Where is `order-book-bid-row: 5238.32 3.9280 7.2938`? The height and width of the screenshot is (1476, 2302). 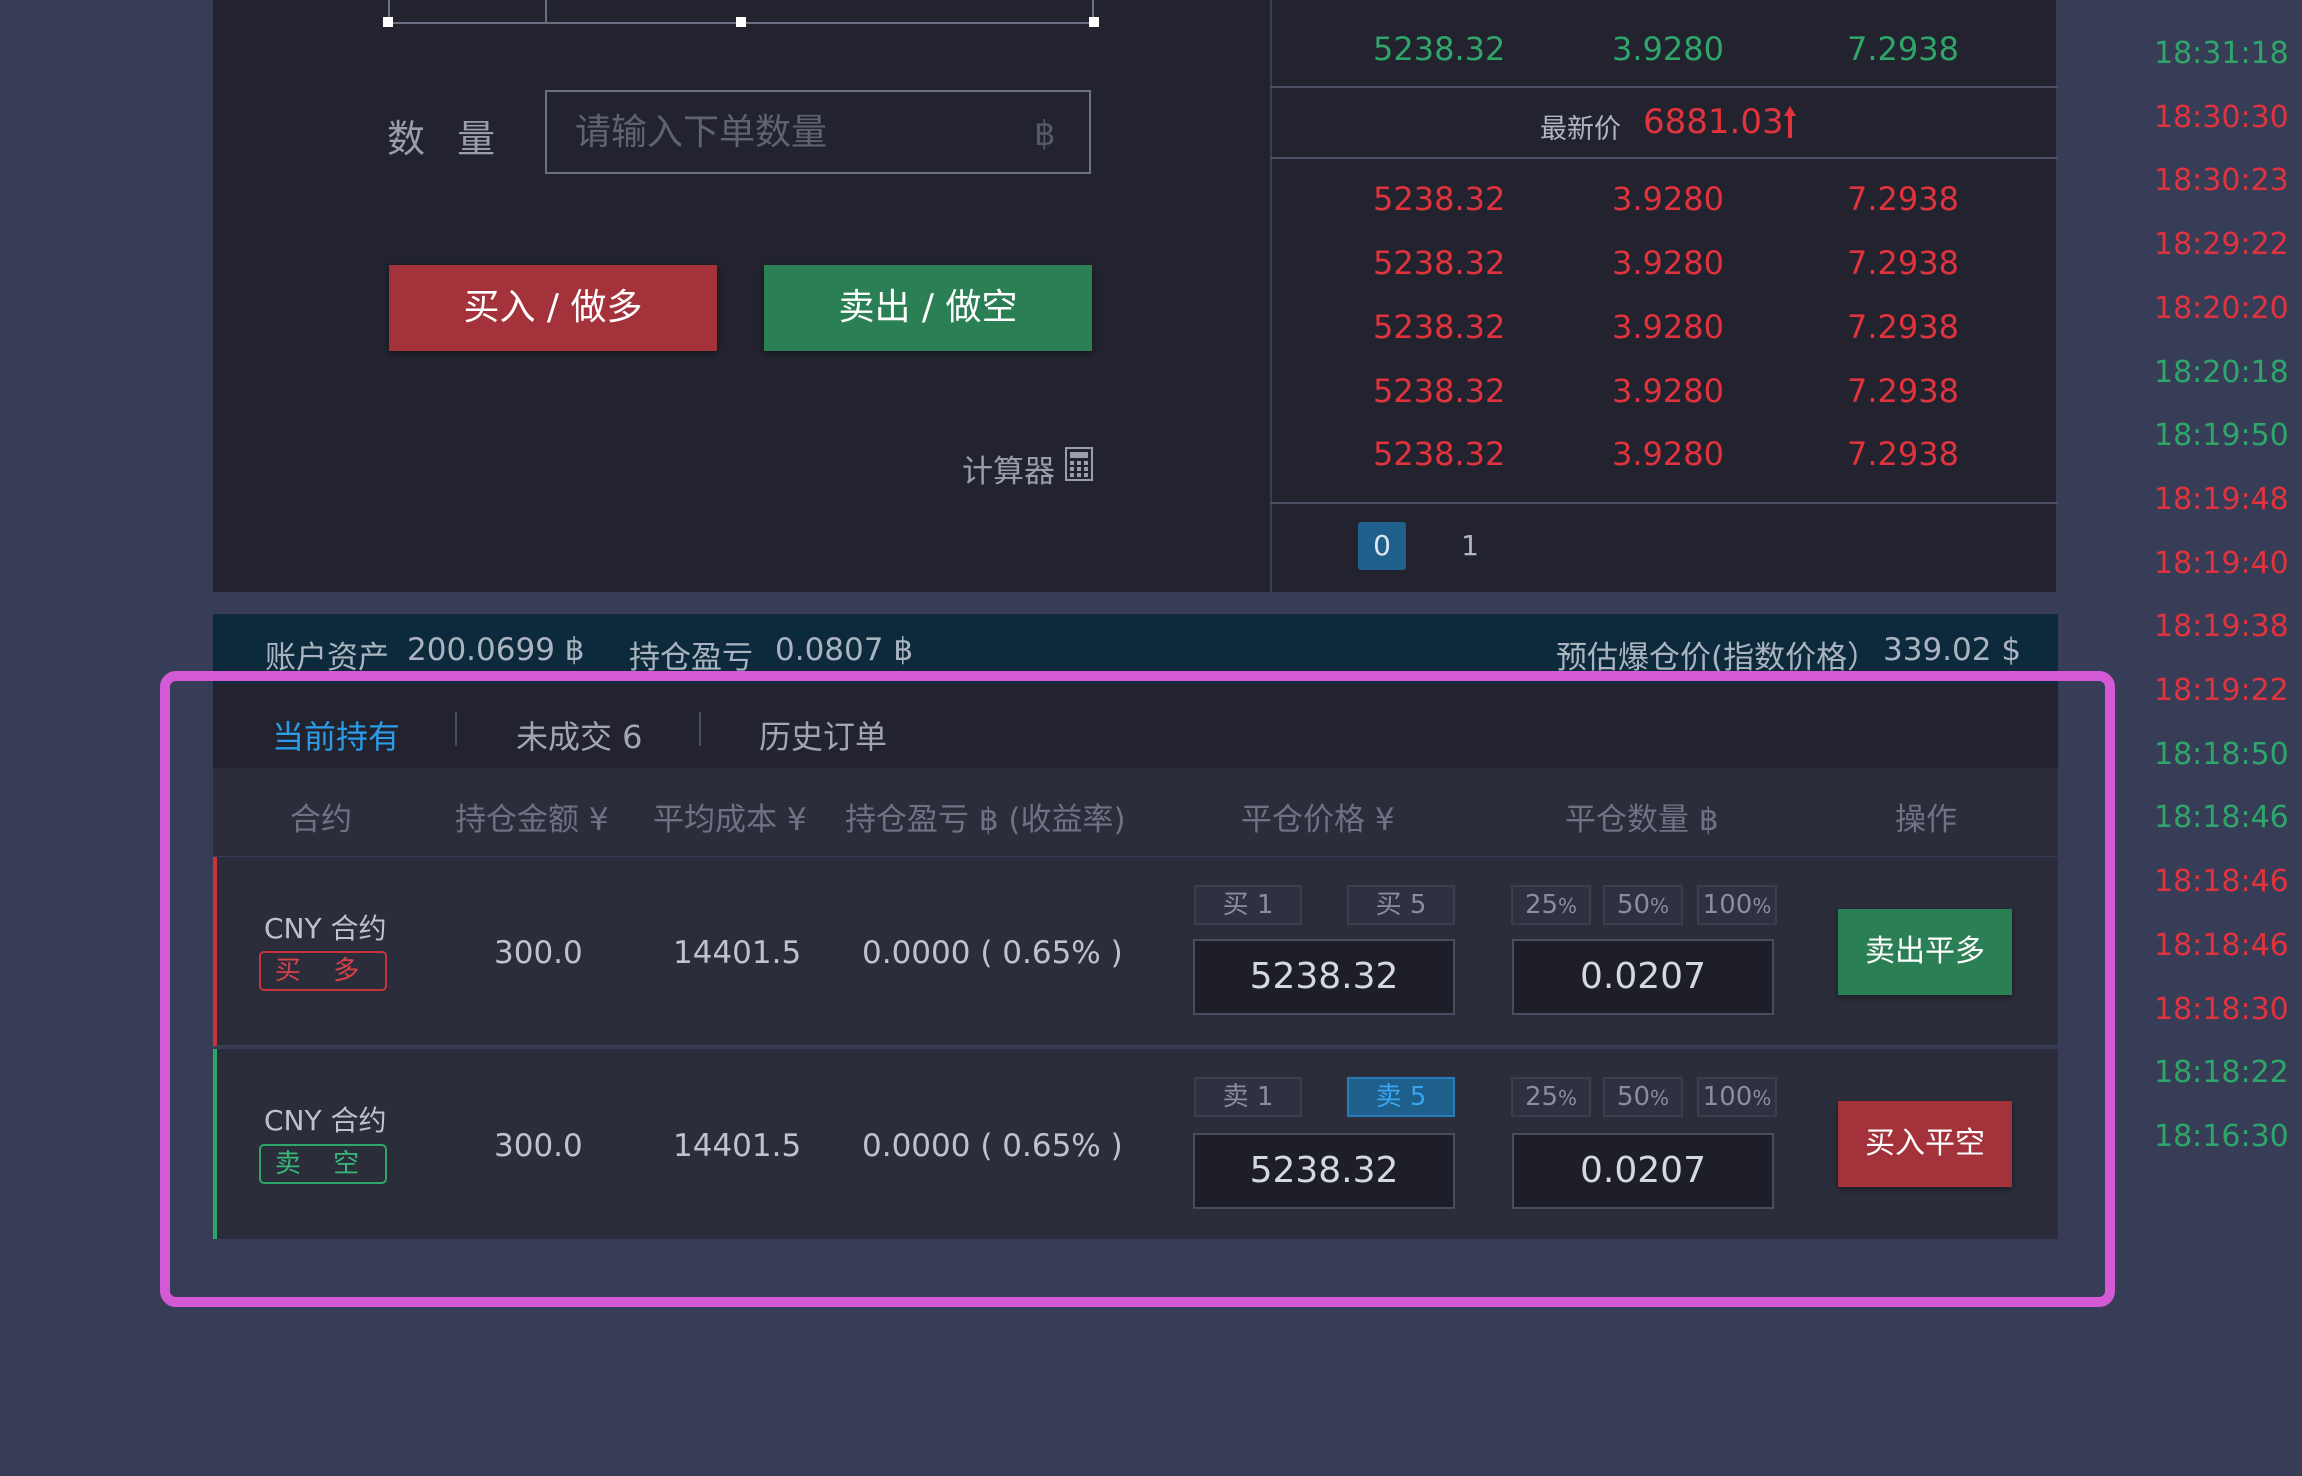 order-book-bid-row: 5238.32 3.9280 7.2938 is located at coordinates (1666, 49).